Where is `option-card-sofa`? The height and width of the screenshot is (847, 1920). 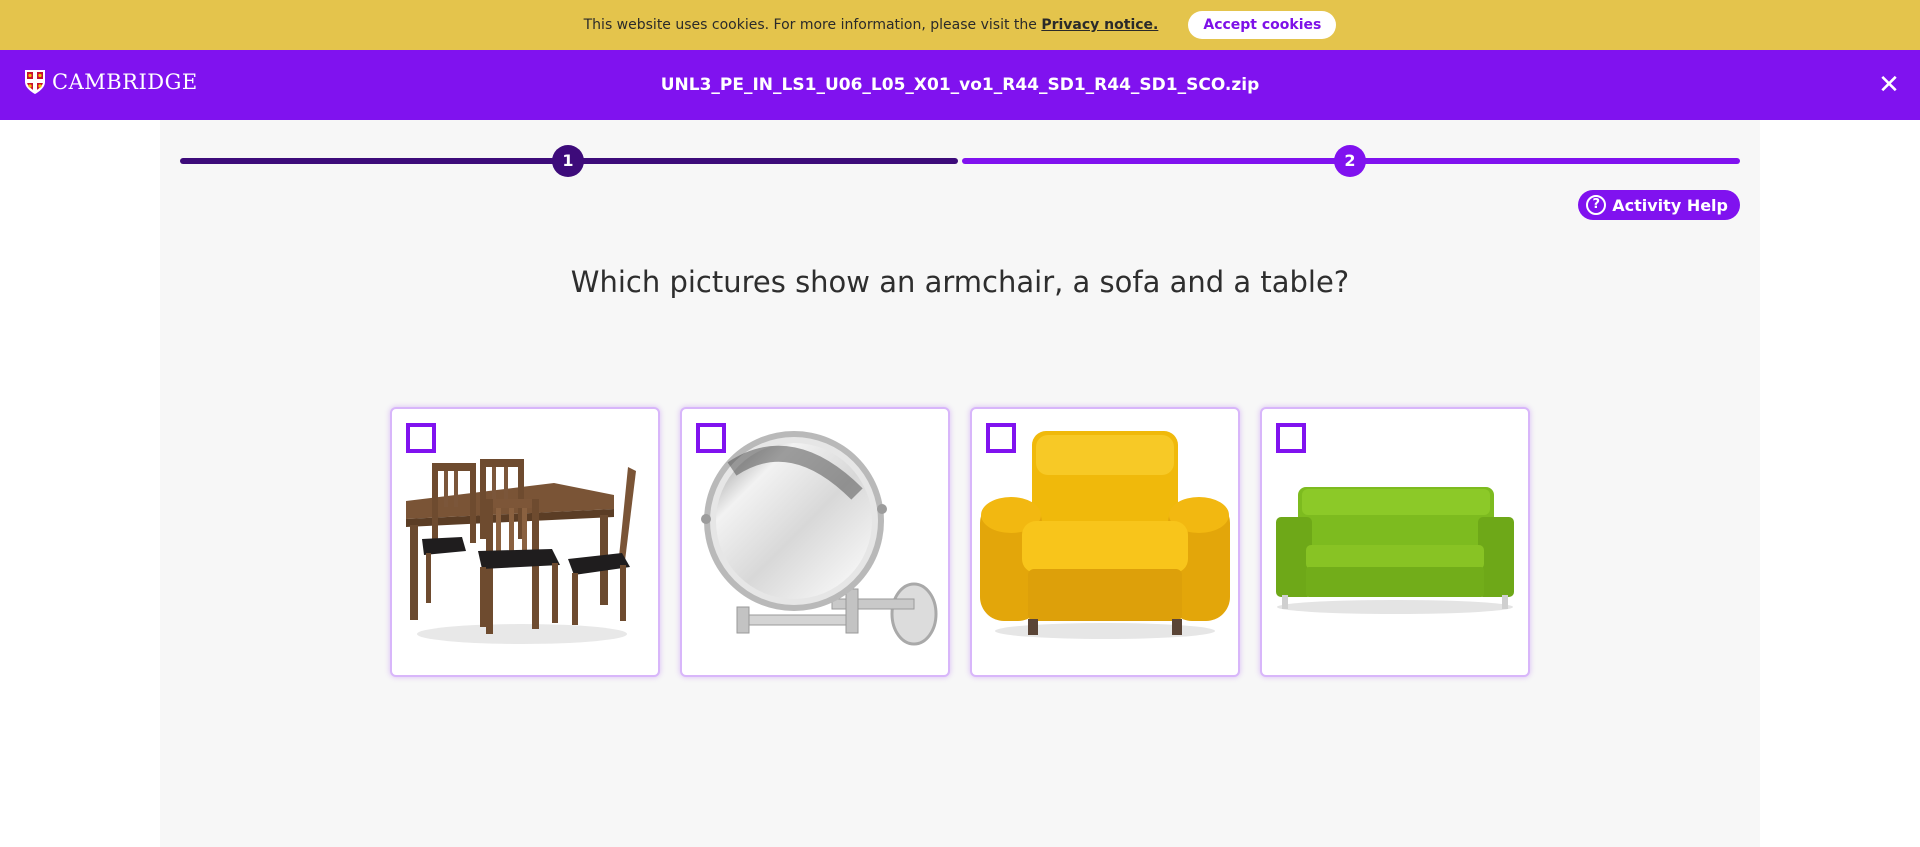
option-card-sofa is located at coordinates (1395, 542).